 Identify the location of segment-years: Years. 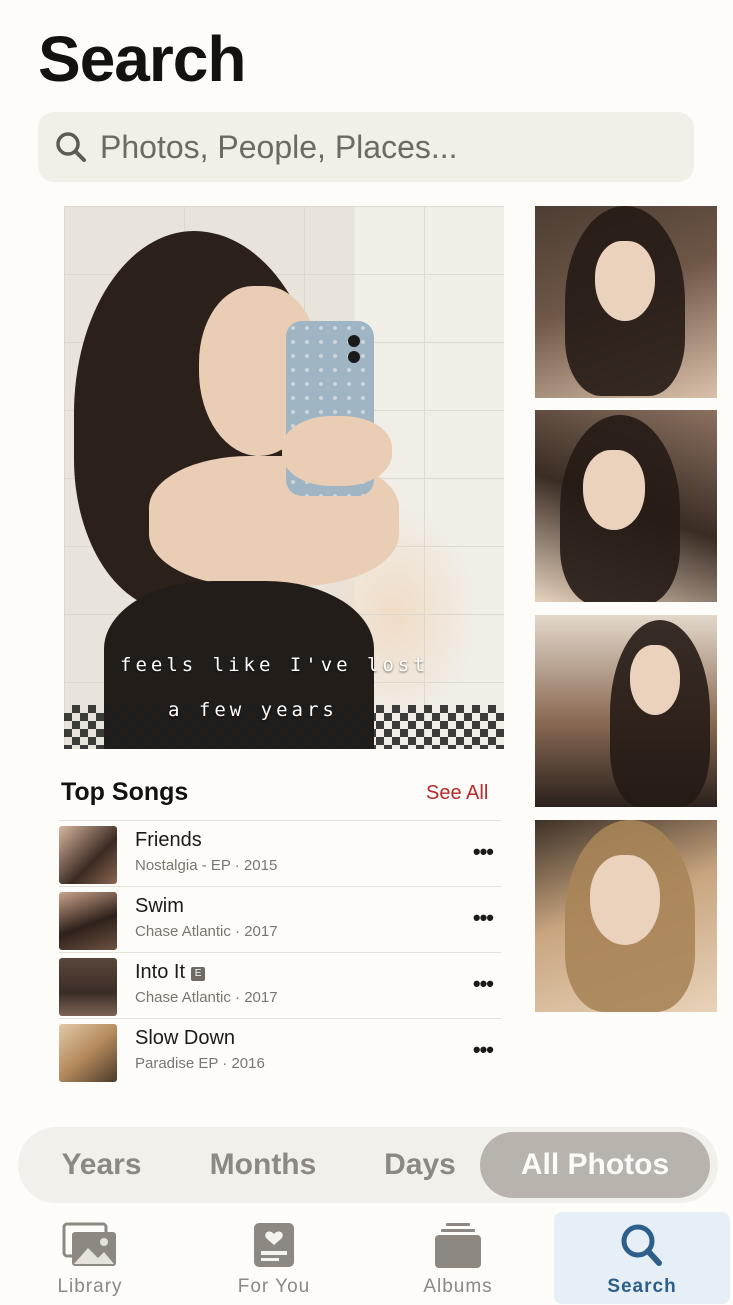
(101, 1165).